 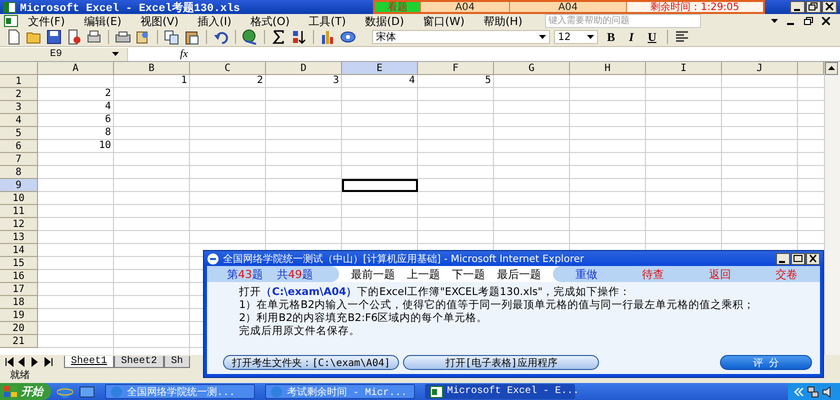 What do you see at coordinates (19, 263) in the screenshot?
I see `row-header: 15` at bounding box center [19, 263].